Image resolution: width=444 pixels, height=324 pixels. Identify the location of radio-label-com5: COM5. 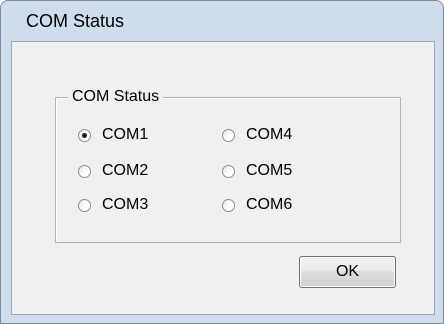
(269, 170).